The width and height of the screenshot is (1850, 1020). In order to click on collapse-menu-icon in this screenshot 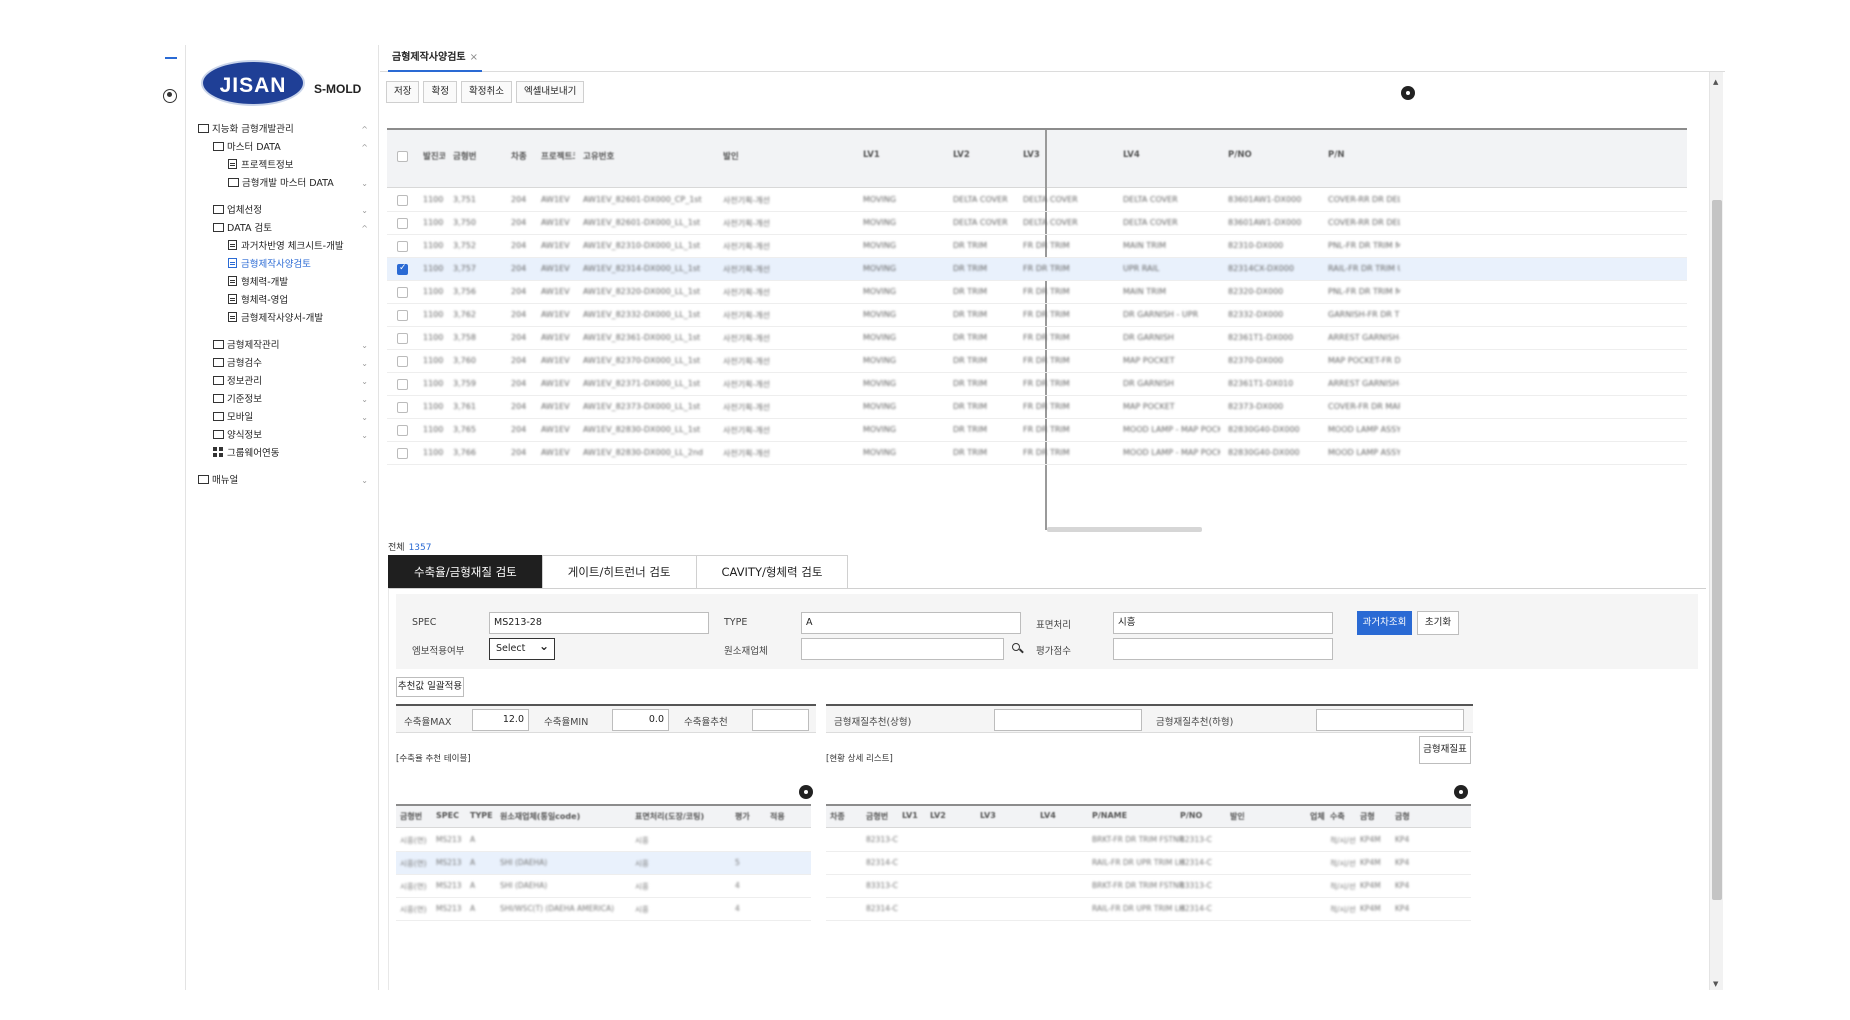, I will do `click(171, 58)`.